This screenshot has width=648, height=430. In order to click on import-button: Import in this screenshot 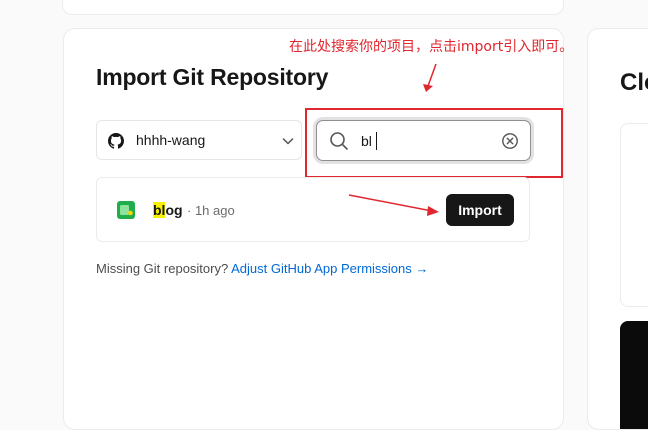, I will do `click(480, 210)`.